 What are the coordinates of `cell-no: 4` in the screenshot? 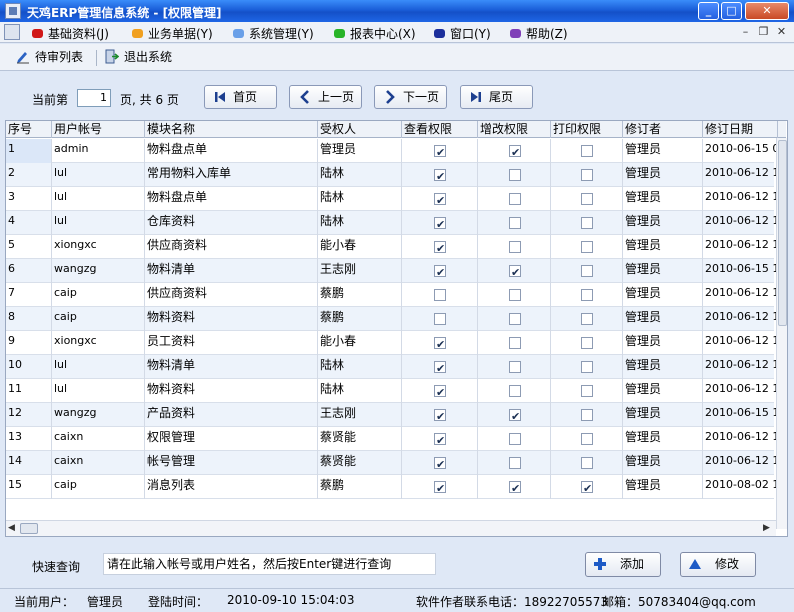 It's located at (29, 223).